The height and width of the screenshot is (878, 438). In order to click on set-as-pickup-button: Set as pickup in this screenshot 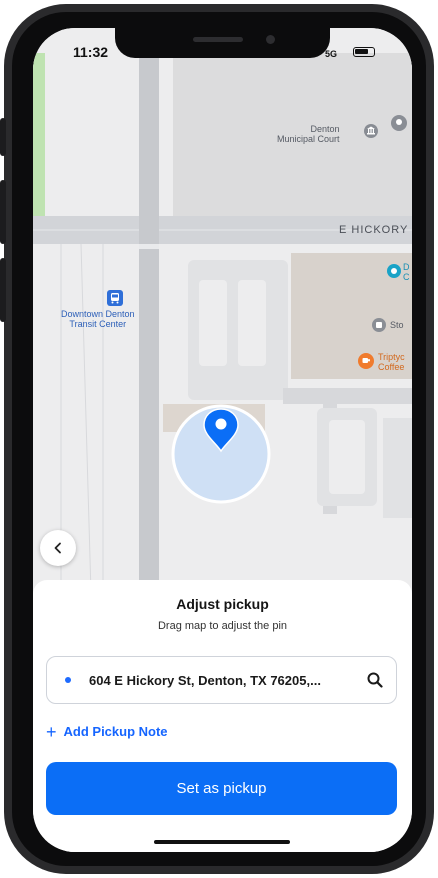, I will do `click(221, 788)`.